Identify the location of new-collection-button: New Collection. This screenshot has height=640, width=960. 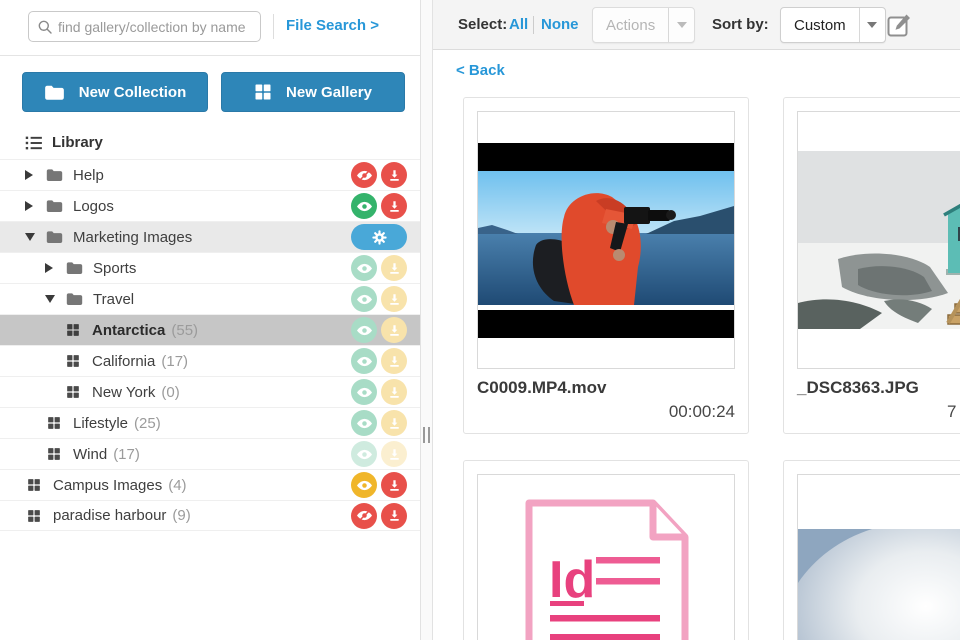
(115, 92).